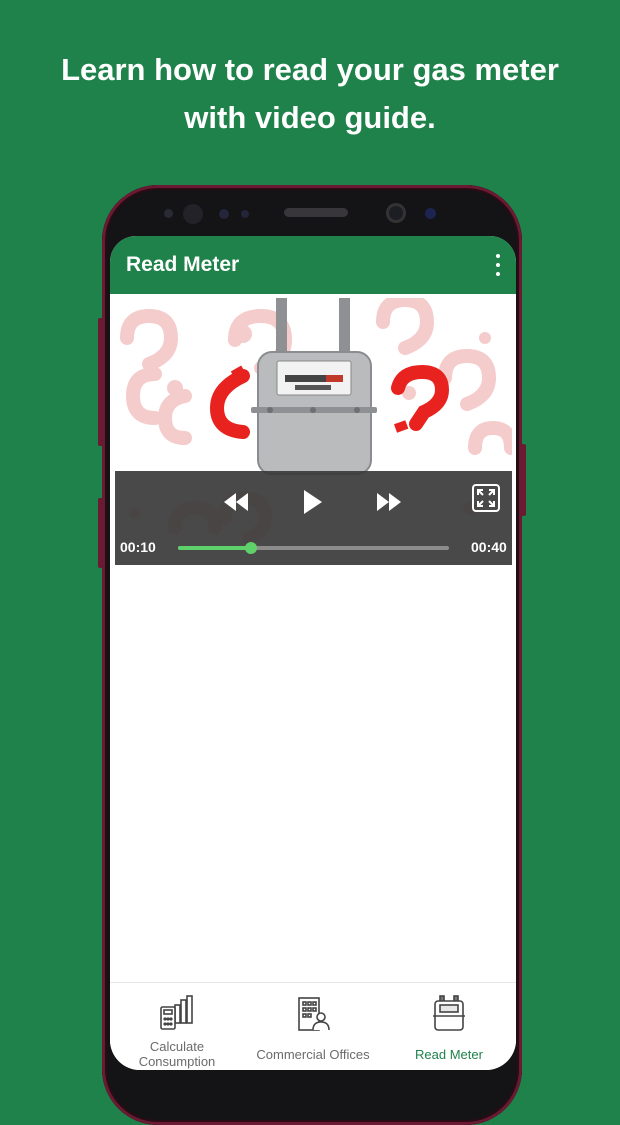 The height and width of the screenshot is (1125, 620). I want to click on nav-label-line: Calculate, so click(177, 1046).